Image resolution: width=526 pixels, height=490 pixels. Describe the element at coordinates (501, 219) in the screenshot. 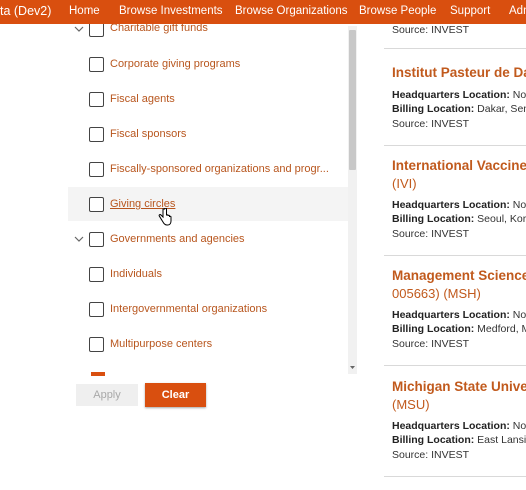

I see `billing-value: Seoul, Korea` at that location.